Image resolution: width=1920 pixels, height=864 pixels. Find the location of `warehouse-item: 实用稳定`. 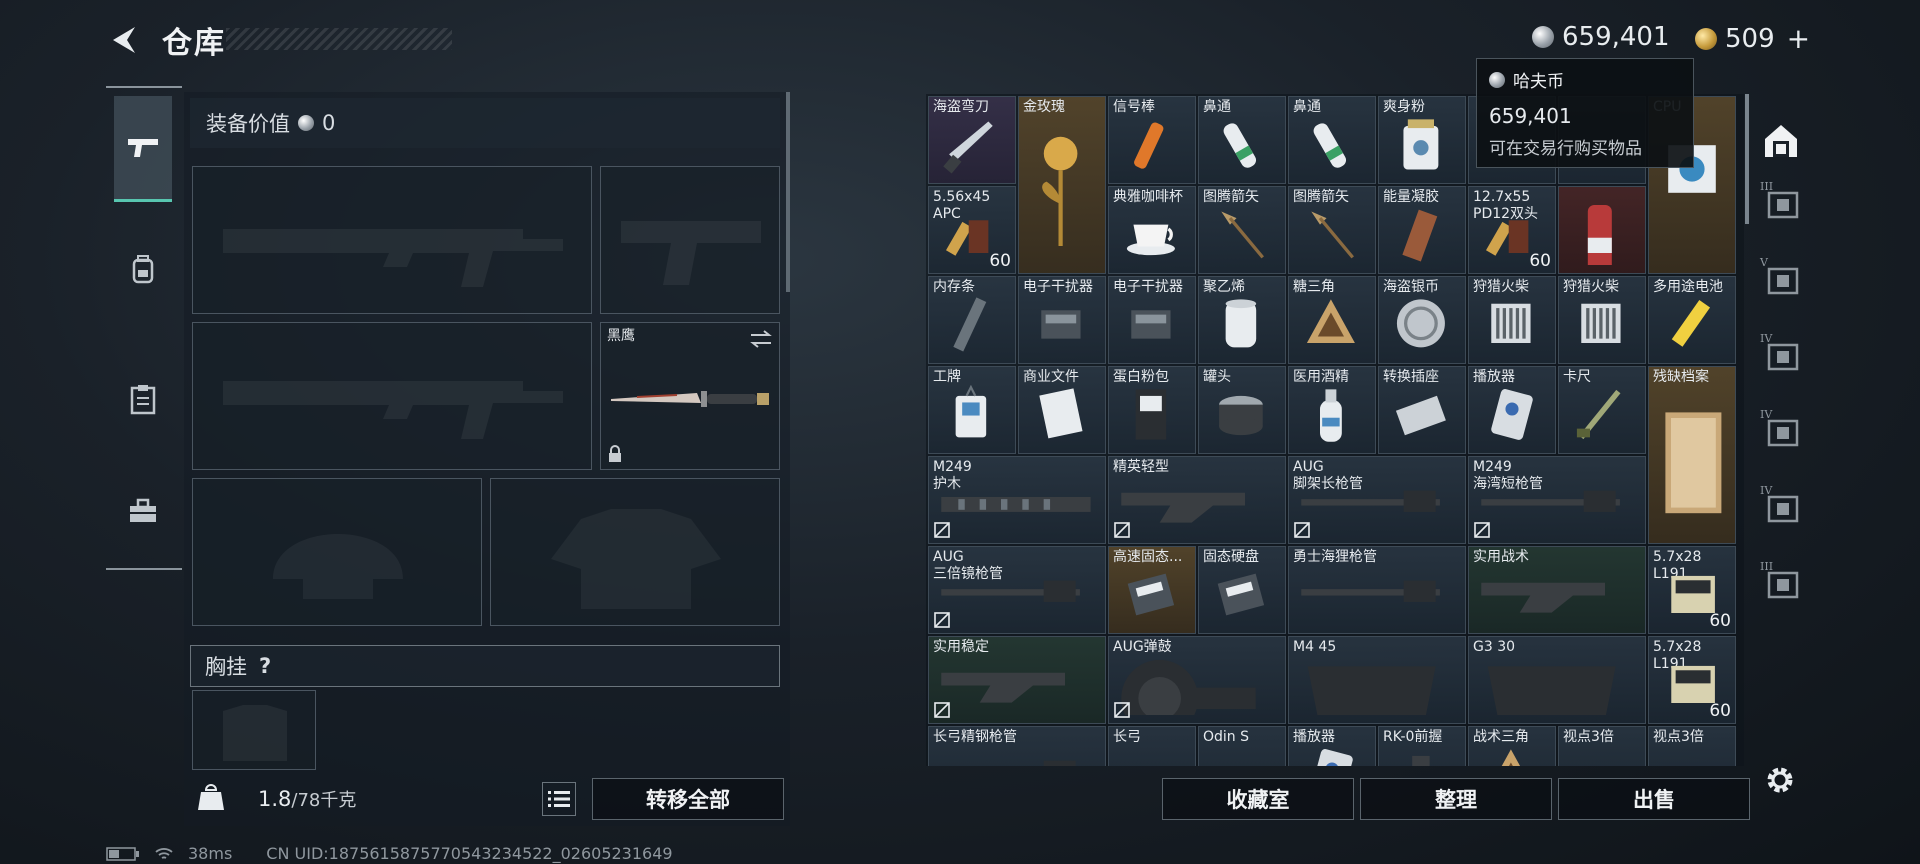

warehouse-item: 实用稳定 is located at coordinates (1017, 680).